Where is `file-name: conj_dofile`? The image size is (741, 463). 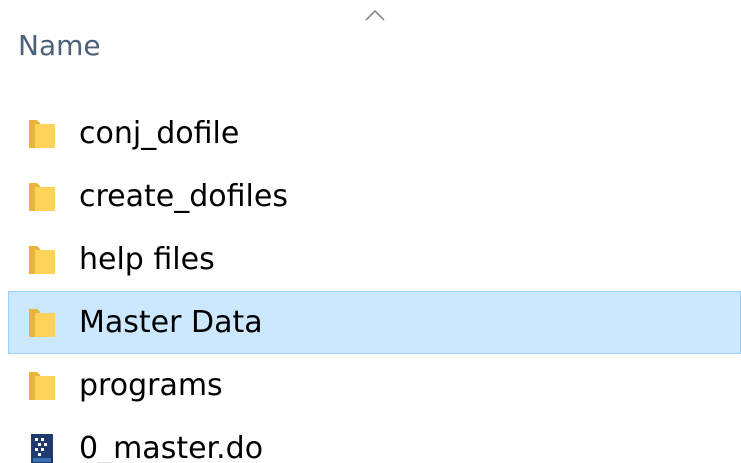 file-name: conj_dofile is located at coordinates (159, 133).